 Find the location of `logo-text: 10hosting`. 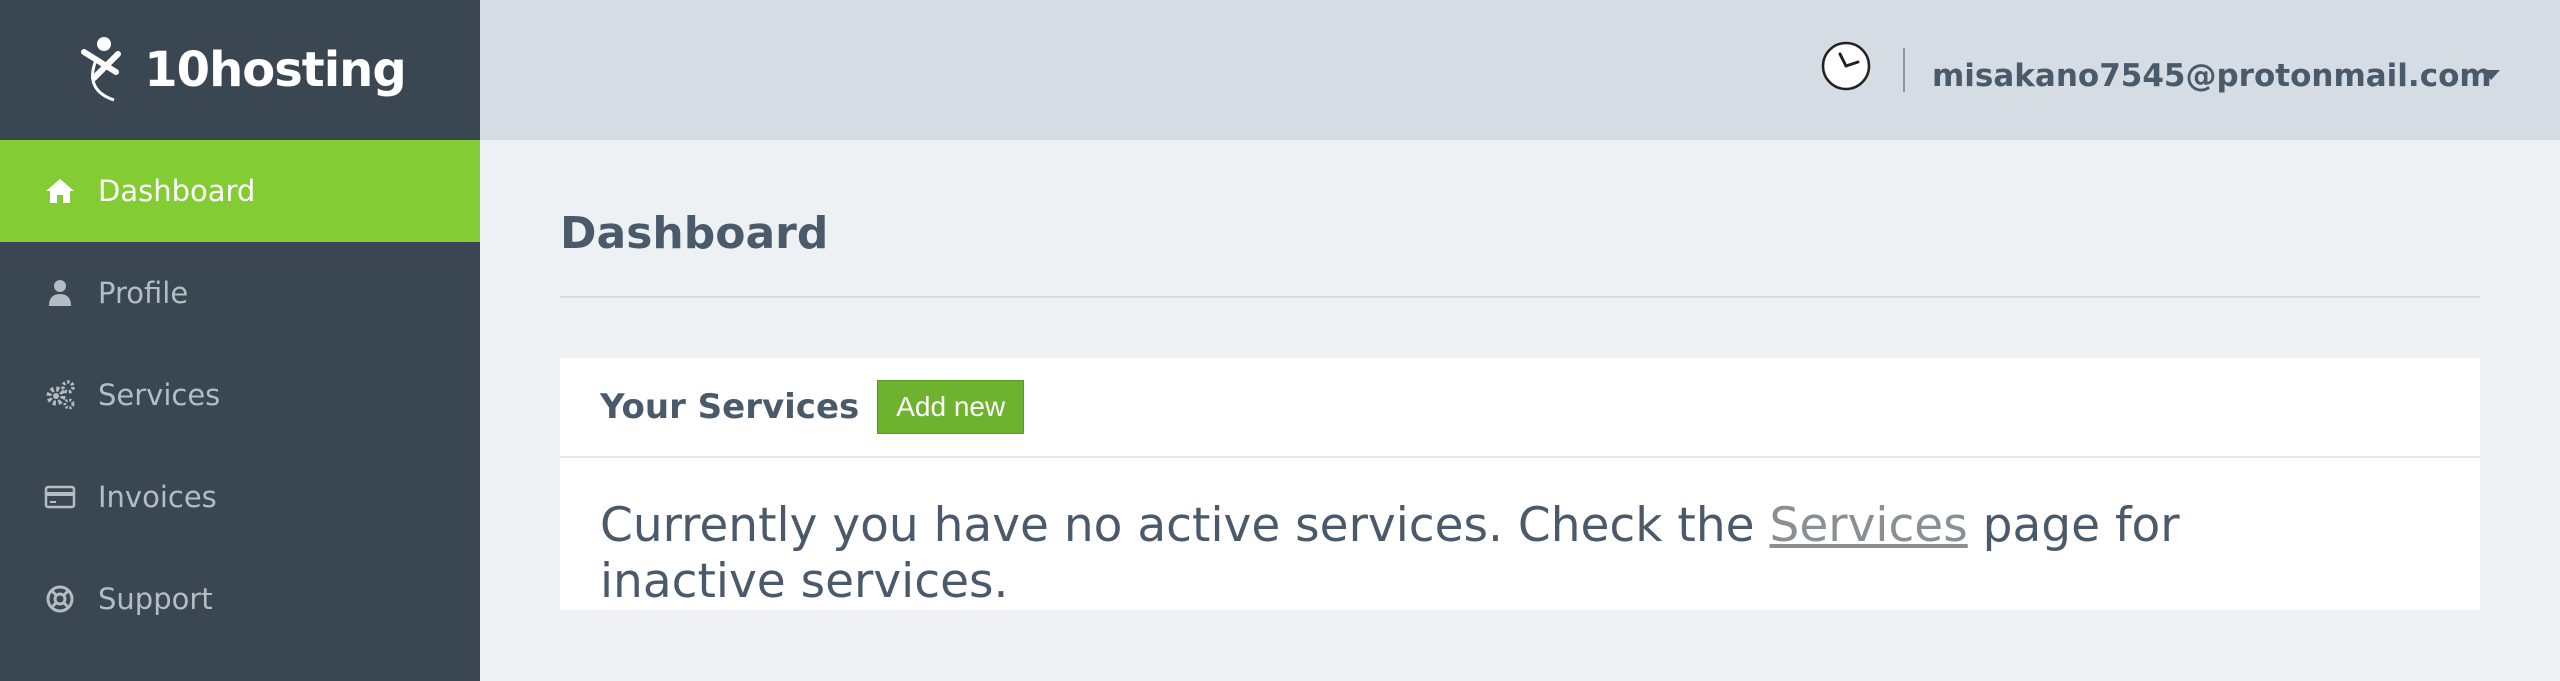

logo-text: 10hosting is located at coordinates (275, 70).